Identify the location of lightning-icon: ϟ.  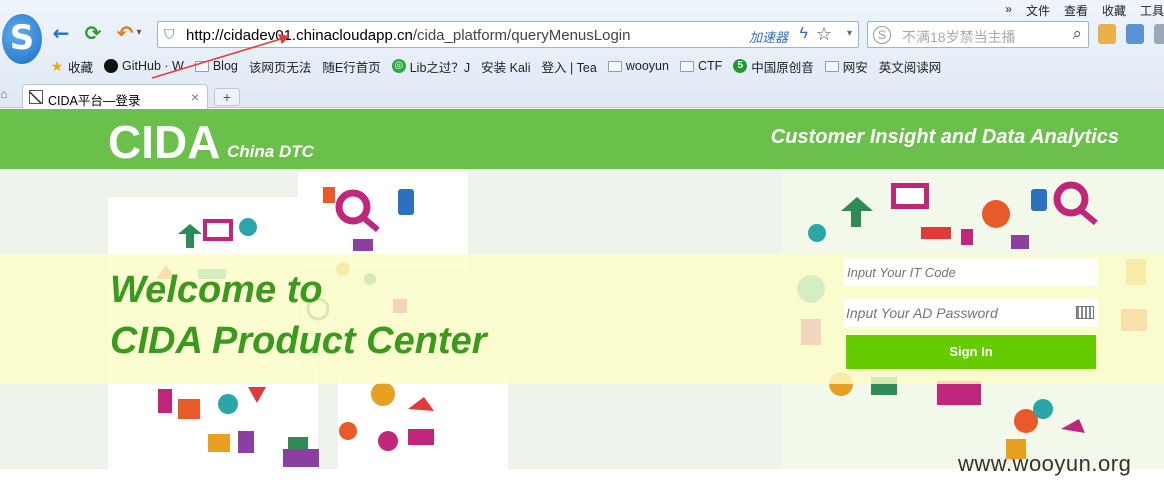
(804, 34).